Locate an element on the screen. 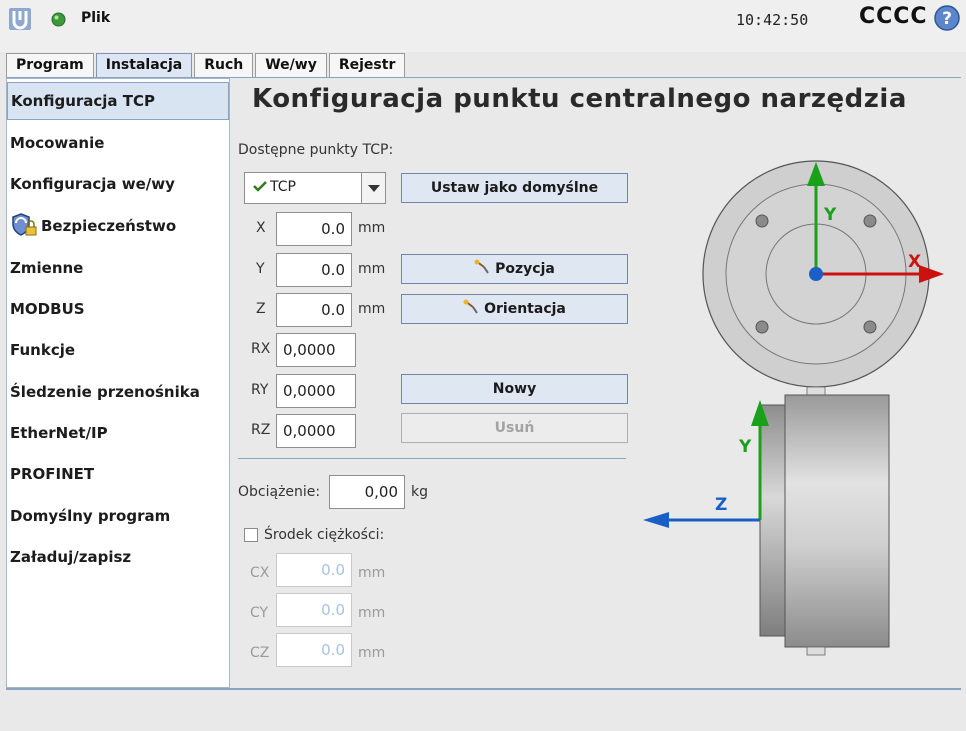 This screenshot has height=731, width=966. coord-label-rx: RX is located at coordinates (261, 349).